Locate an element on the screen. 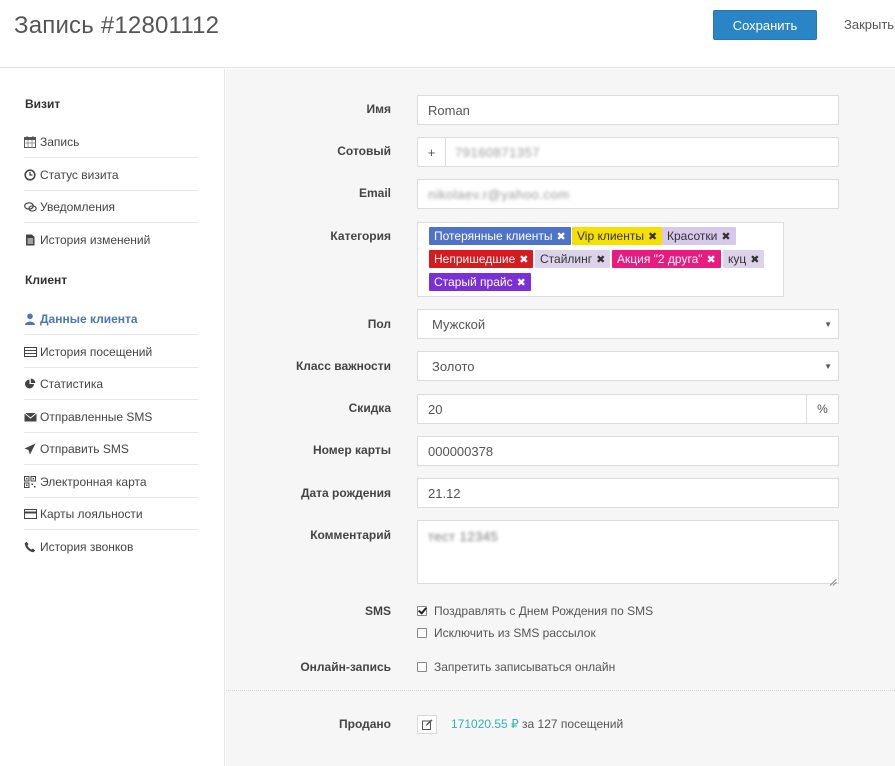 The image size is (895, 766). phone-prefix: + is located at coordinates (432, 152).